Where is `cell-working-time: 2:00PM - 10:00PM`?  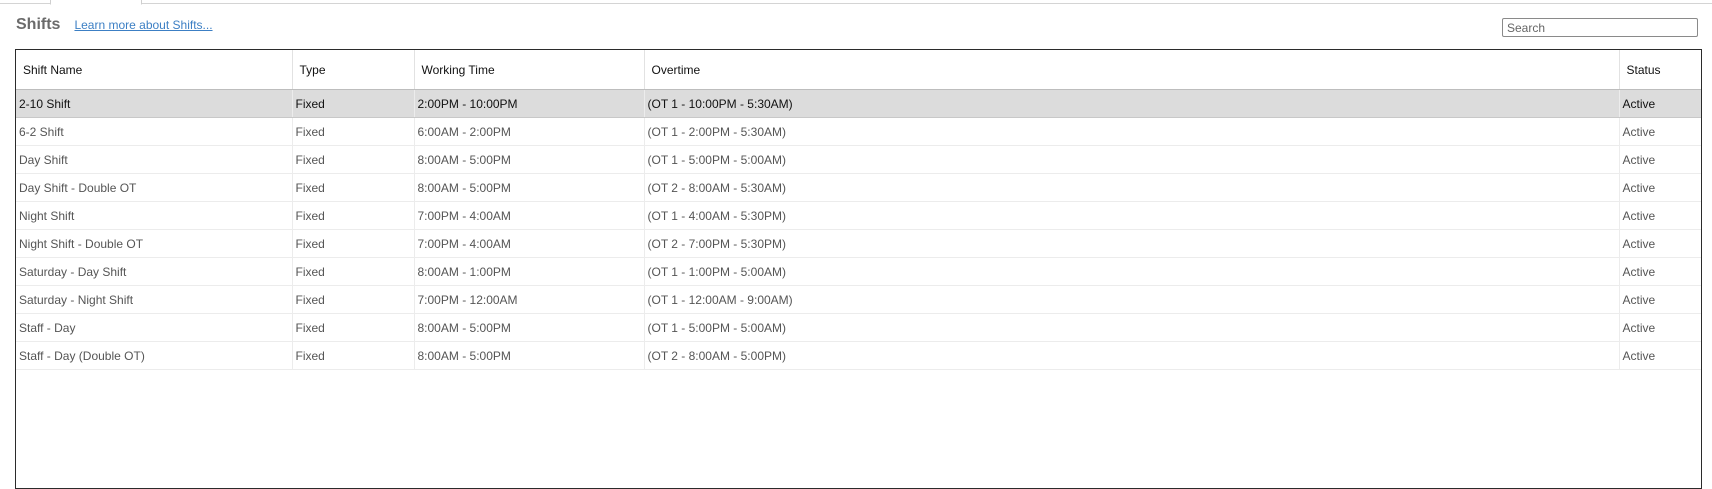
cell-working-time: 2:00PM - 10:00PM is located at coordinates (529, 103).